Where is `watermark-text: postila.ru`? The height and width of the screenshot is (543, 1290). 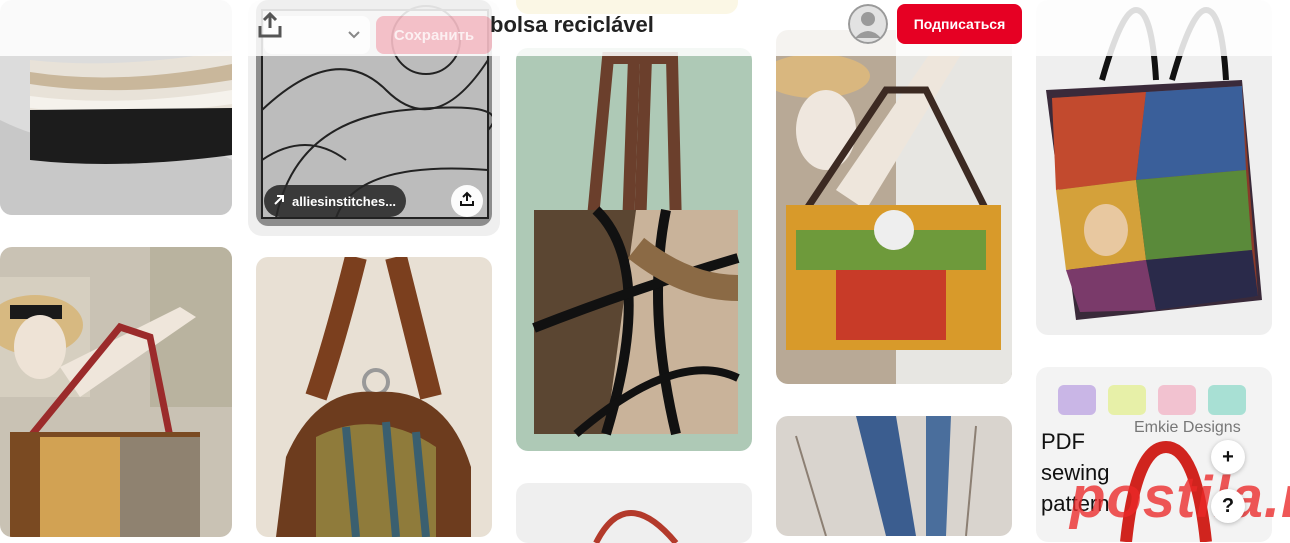
watermark-text: postila.ru is located at coordinates (1180, 497).